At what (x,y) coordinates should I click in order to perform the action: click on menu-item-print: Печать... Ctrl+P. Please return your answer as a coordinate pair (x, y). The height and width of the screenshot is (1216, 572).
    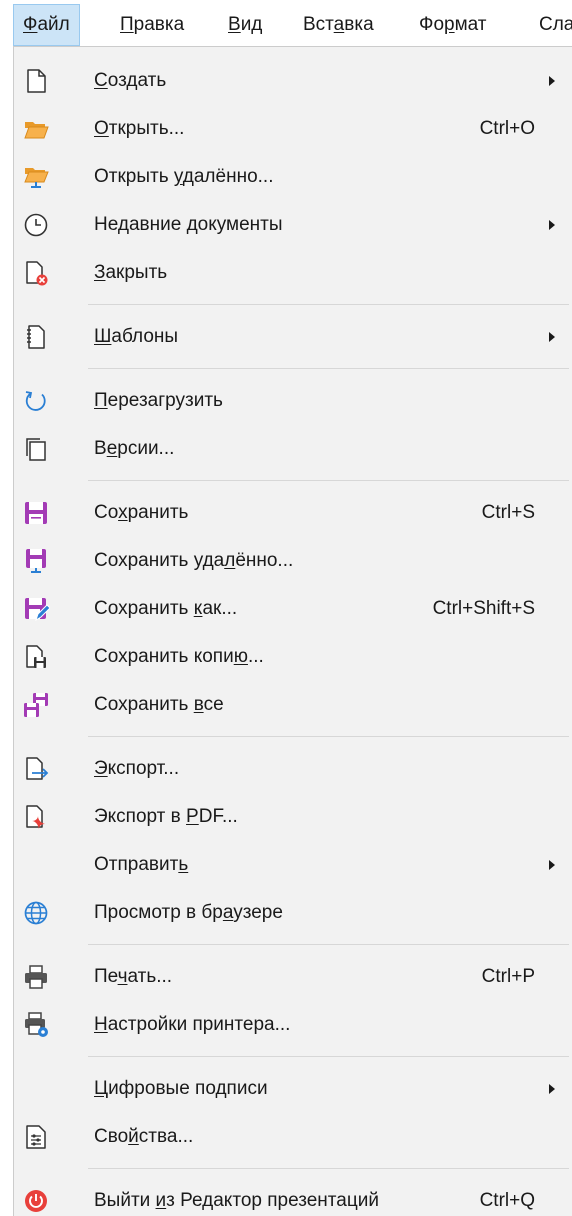
    Looking at the image, I should click on (293, 977).